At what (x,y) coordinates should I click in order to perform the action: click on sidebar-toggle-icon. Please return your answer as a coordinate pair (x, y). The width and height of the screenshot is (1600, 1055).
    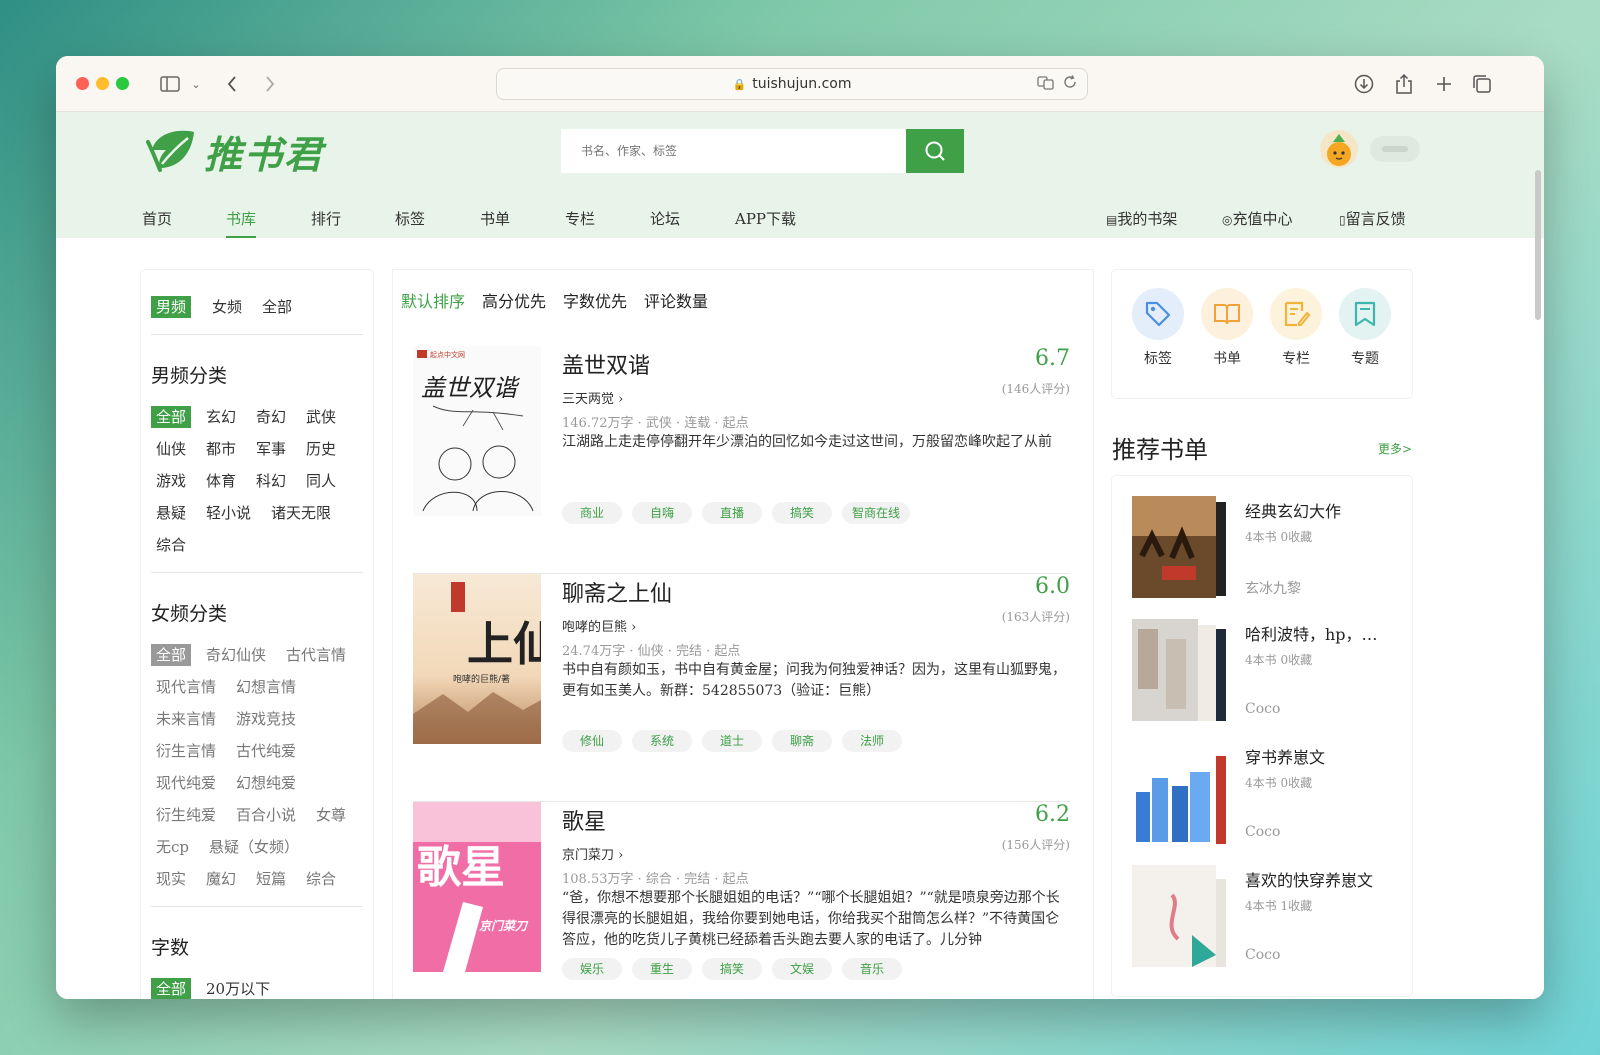
    Looking at the image, I should click on (170, 84).